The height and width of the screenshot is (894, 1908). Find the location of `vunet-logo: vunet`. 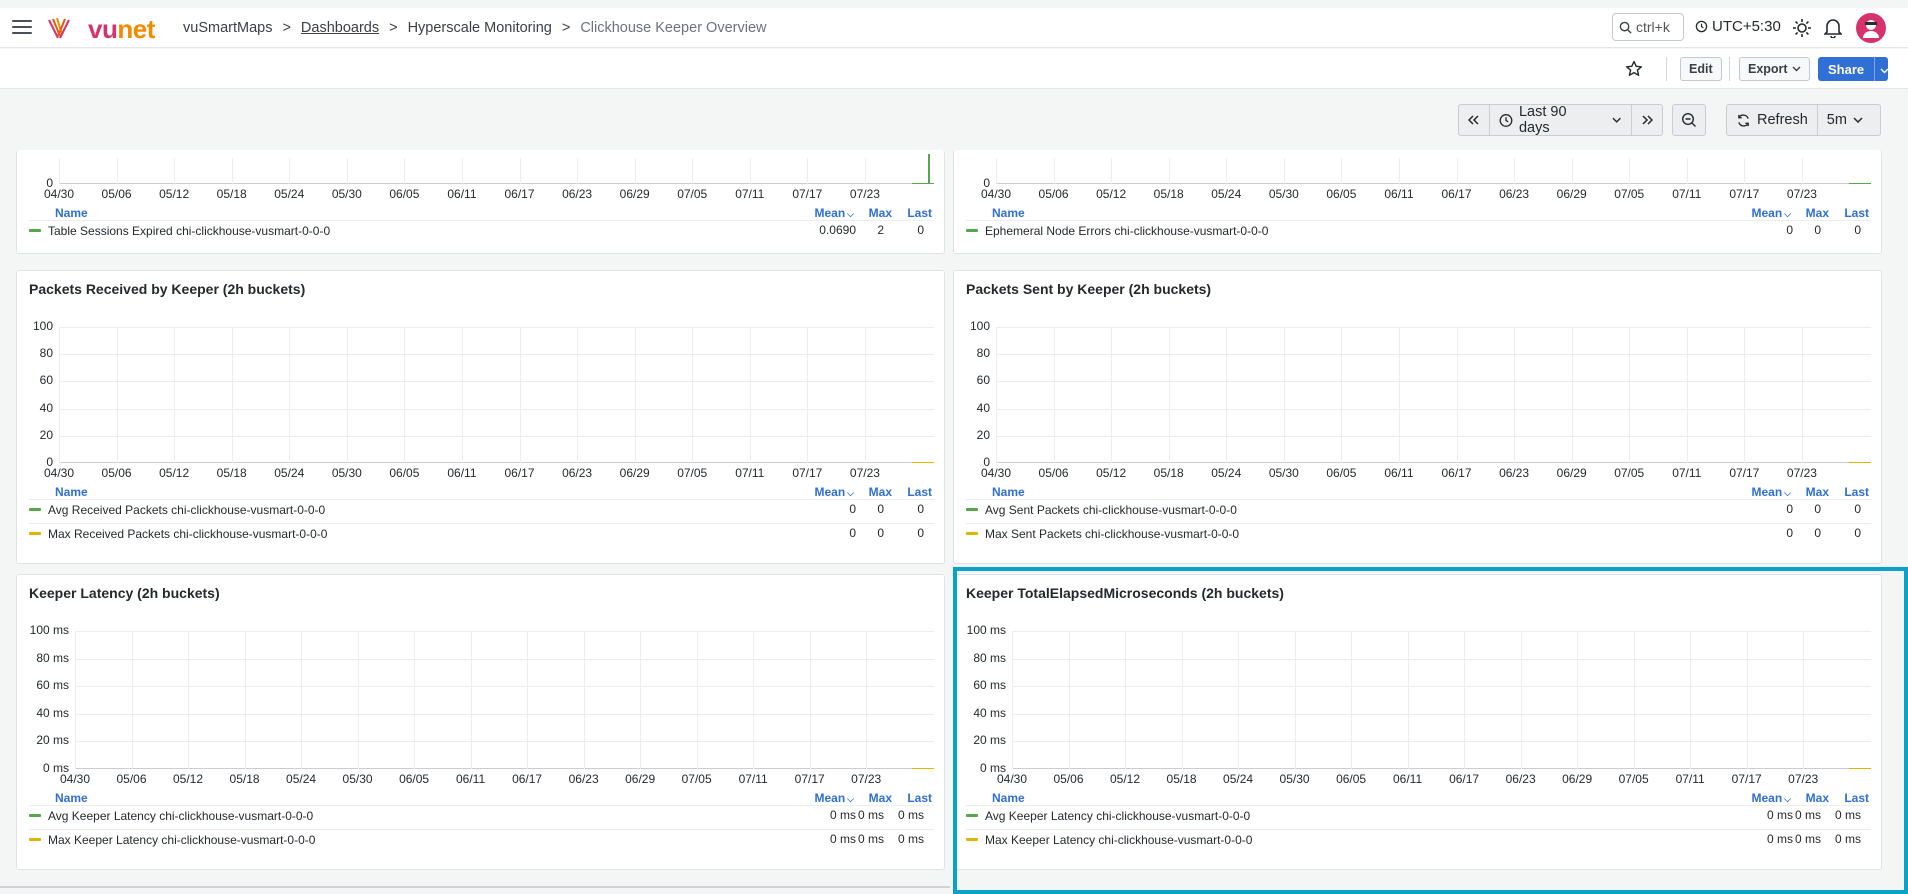

vunet-logo: vunet is located at coordinates (121, 29).